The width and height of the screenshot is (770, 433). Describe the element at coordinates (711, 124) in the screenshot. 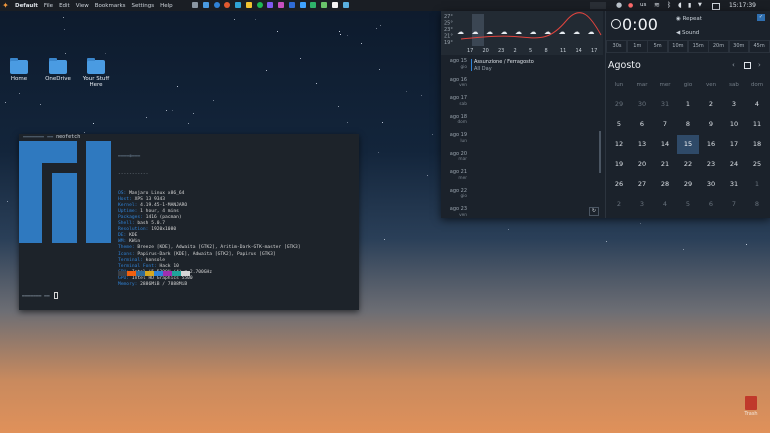

I see `calendar-day: 9` at that location.